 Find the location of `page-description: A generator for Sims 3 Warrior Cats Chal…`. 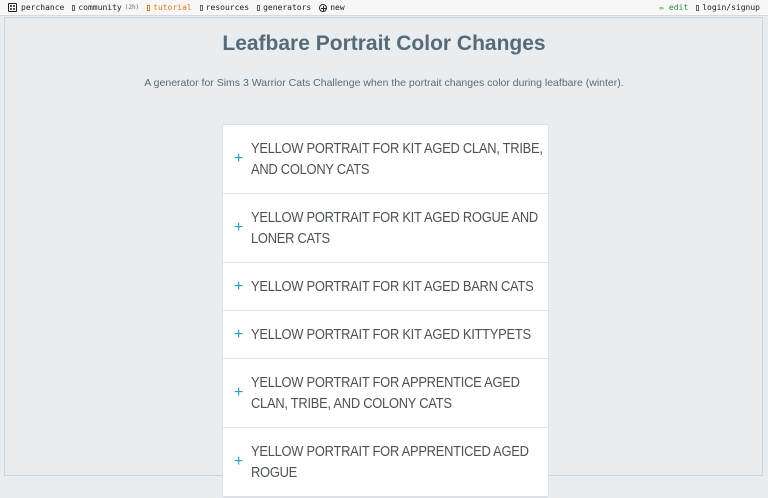

page-description: A generator for Sims 3 Warrior Cats Chal… is located at coordinates (384, 83).